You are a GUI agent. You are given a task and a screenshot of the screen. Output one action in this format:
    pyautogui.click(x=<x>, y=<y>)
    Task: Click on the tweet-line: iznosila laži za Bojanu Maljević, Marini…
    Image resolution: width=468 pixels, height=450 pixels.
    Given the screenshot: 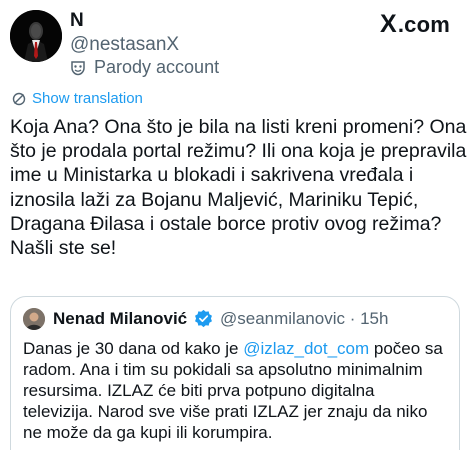 What is the action you would take?
    pyautogui.click(x=214, y=199)
    